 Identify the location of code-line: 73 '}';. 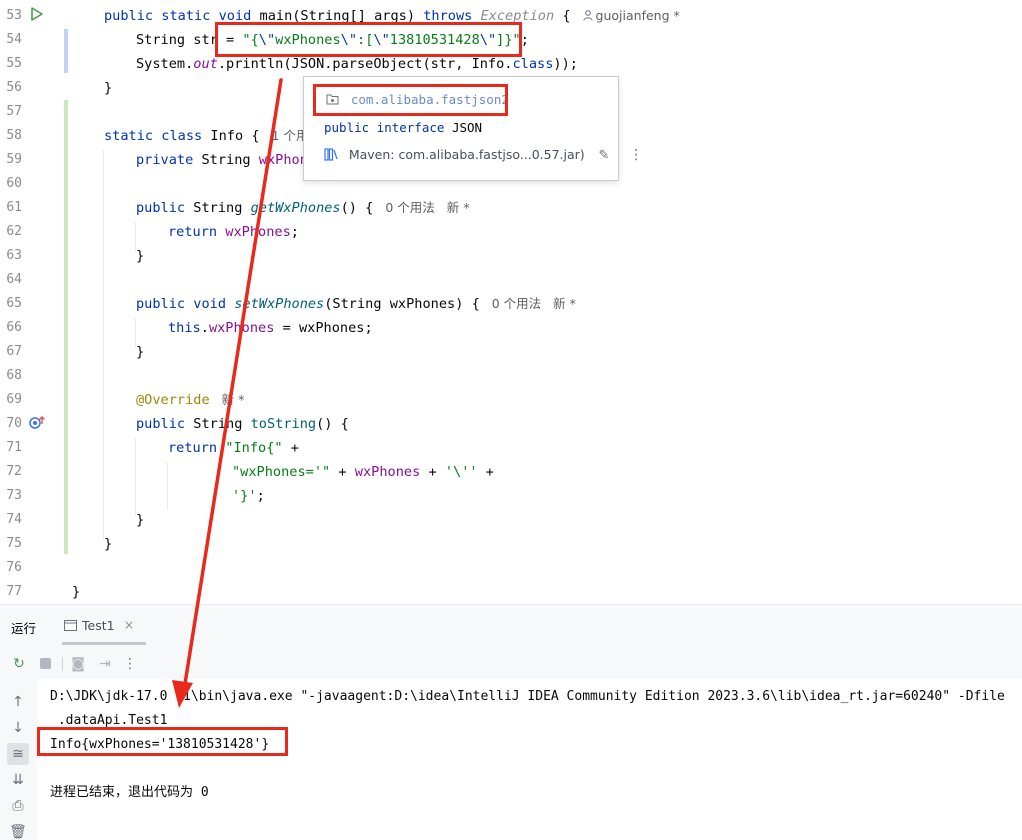
(511, 496).